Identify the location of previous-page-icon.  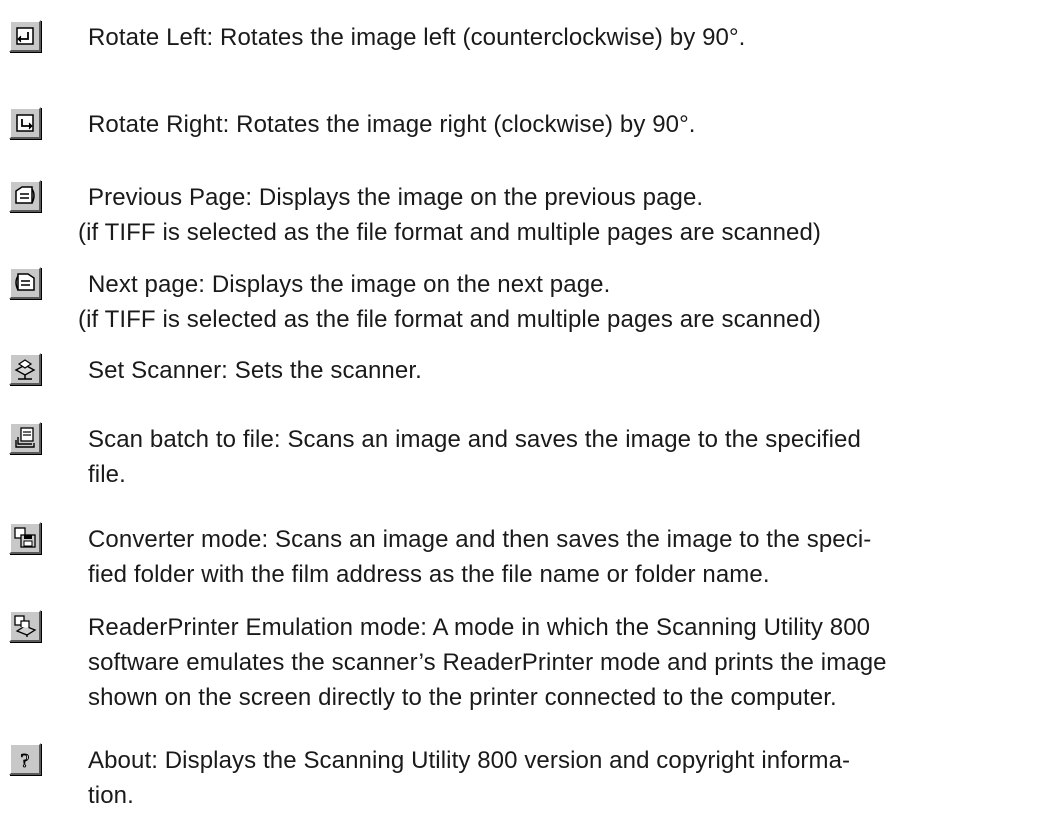
(25, 196).